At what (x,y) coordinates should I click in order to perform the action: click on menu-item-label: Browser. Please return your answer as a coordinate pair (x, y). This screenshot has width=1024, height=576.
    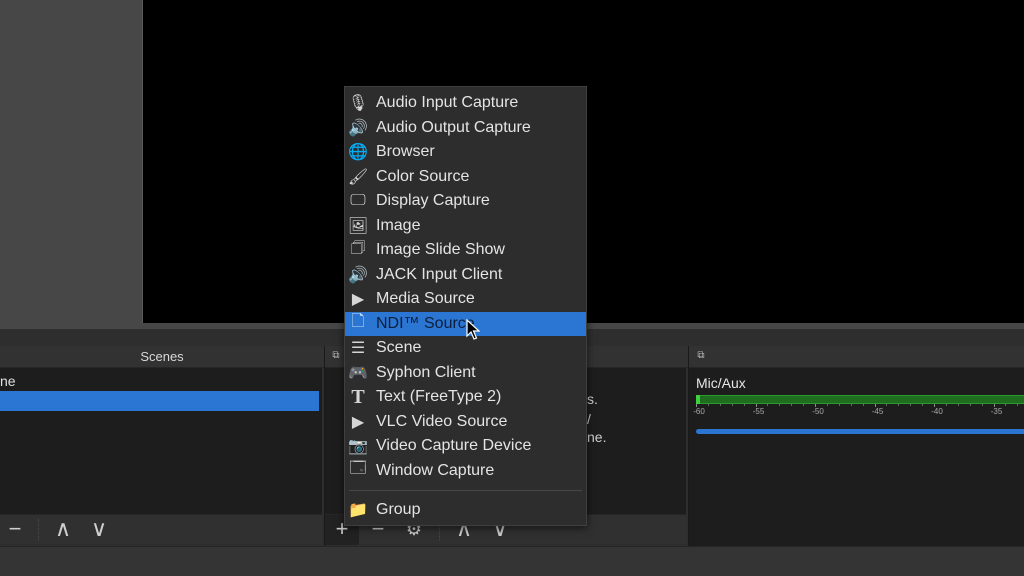
    Looking at the image, I should click on (405, 152).